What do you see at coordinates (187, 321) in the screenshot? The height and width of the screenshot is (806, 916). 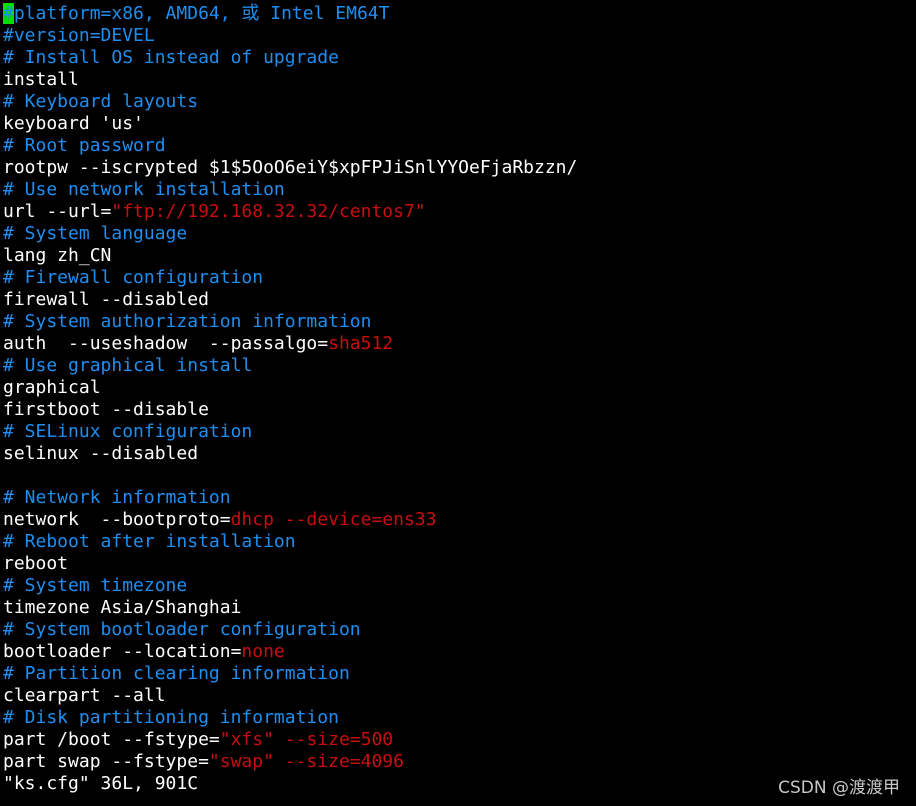 I see `comment-text: # System authorization information` at bounding box center [187, 321].